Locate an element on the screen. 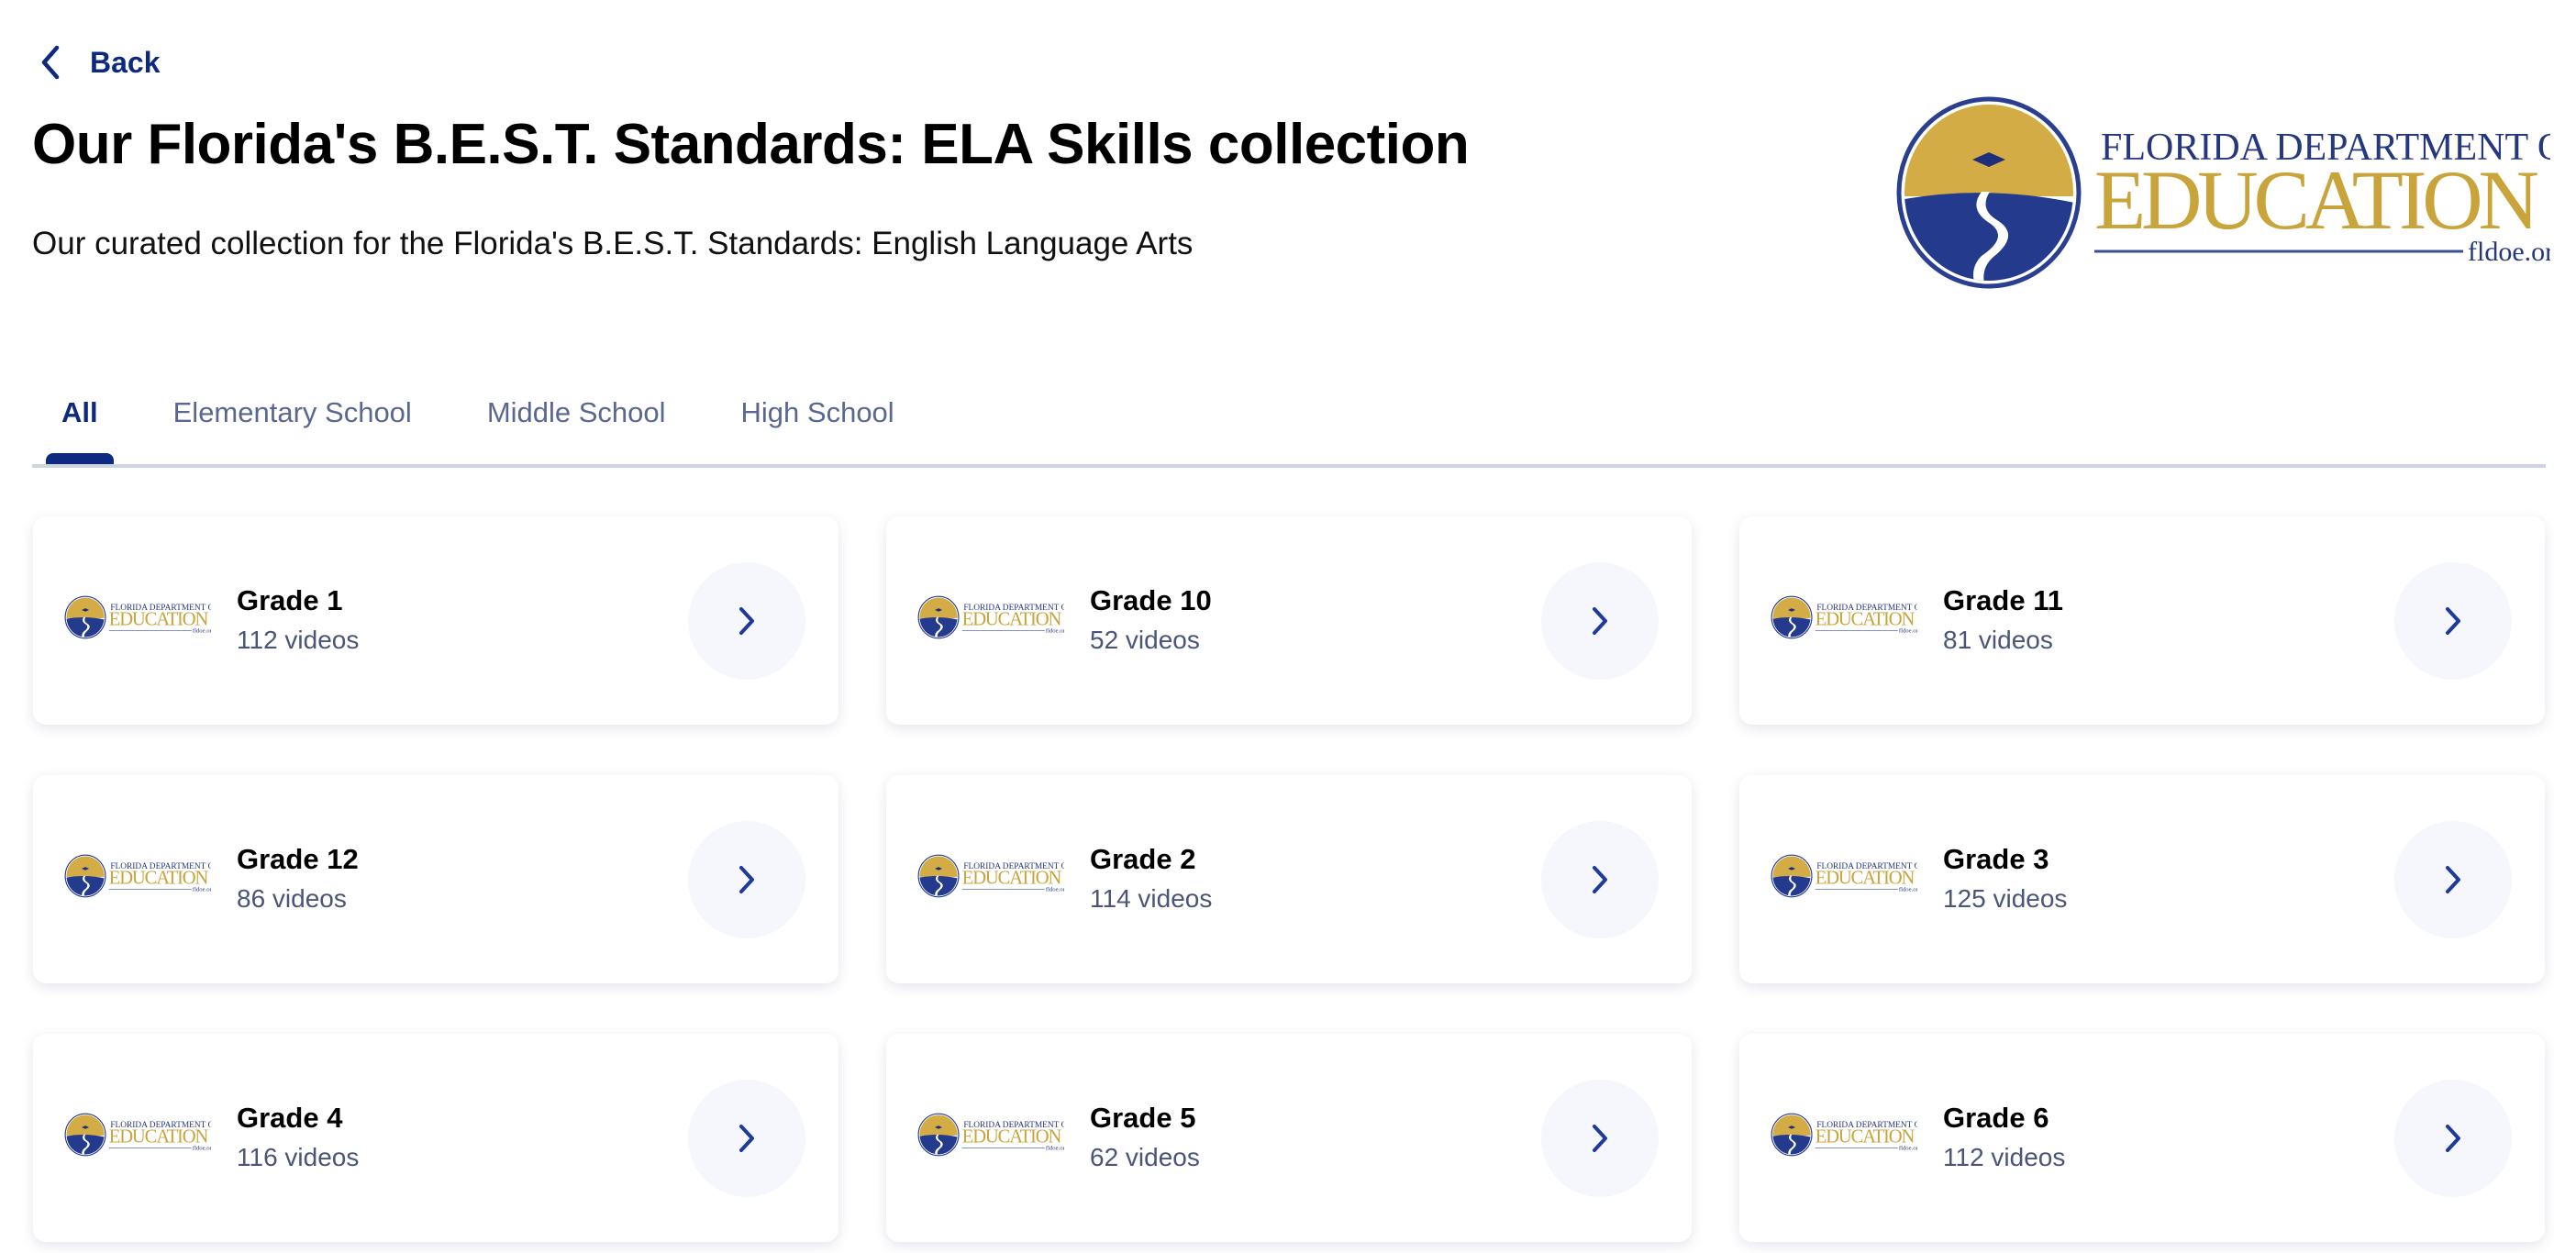 This screenshot has height=1253, width=2576. grade-card: Grade 3 125 videos is located at coordinates (2142, 879).